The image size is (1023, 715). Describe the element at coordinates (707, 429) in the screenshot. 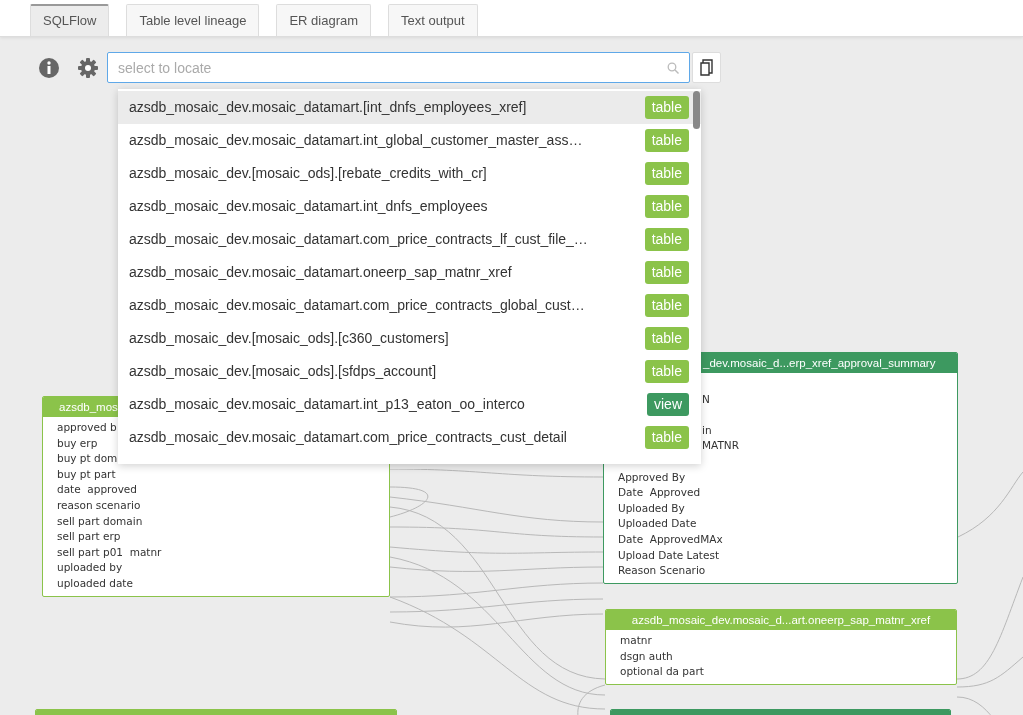

I see `column-name: in` at that location.